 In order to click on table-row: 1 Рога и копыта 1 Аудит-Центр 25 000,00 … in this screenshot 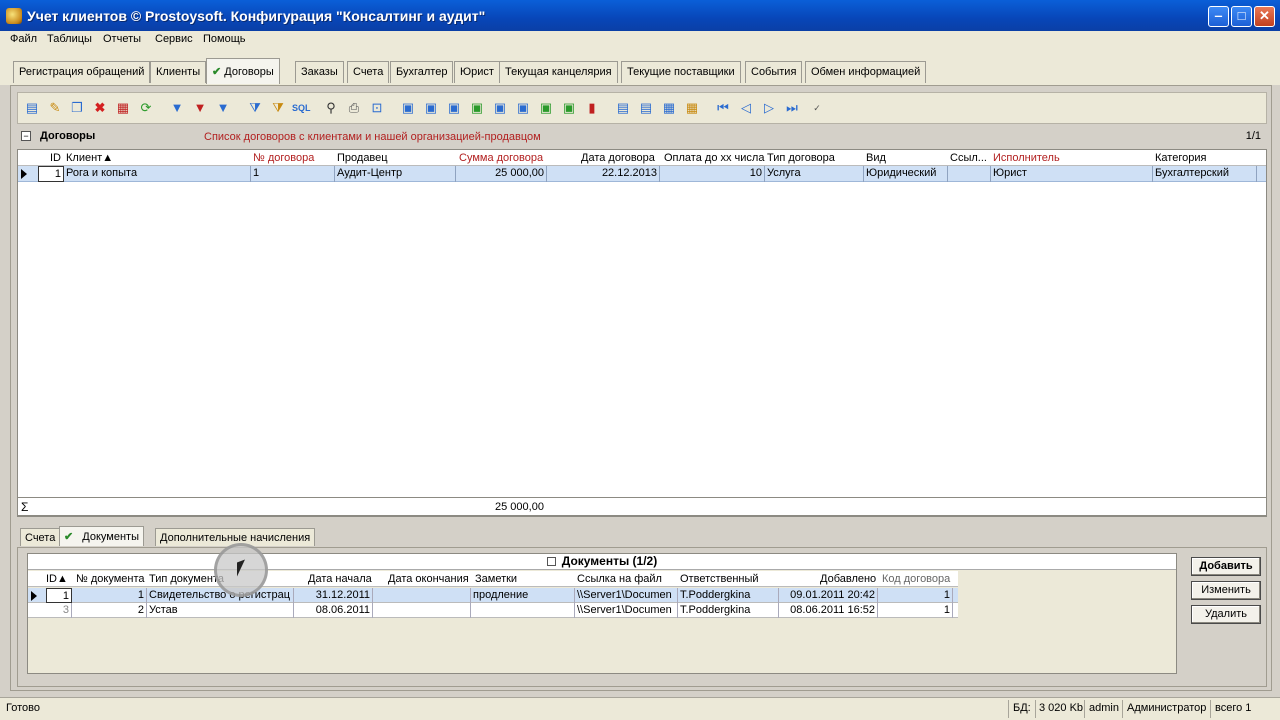, I will do `click(642, 174)`.